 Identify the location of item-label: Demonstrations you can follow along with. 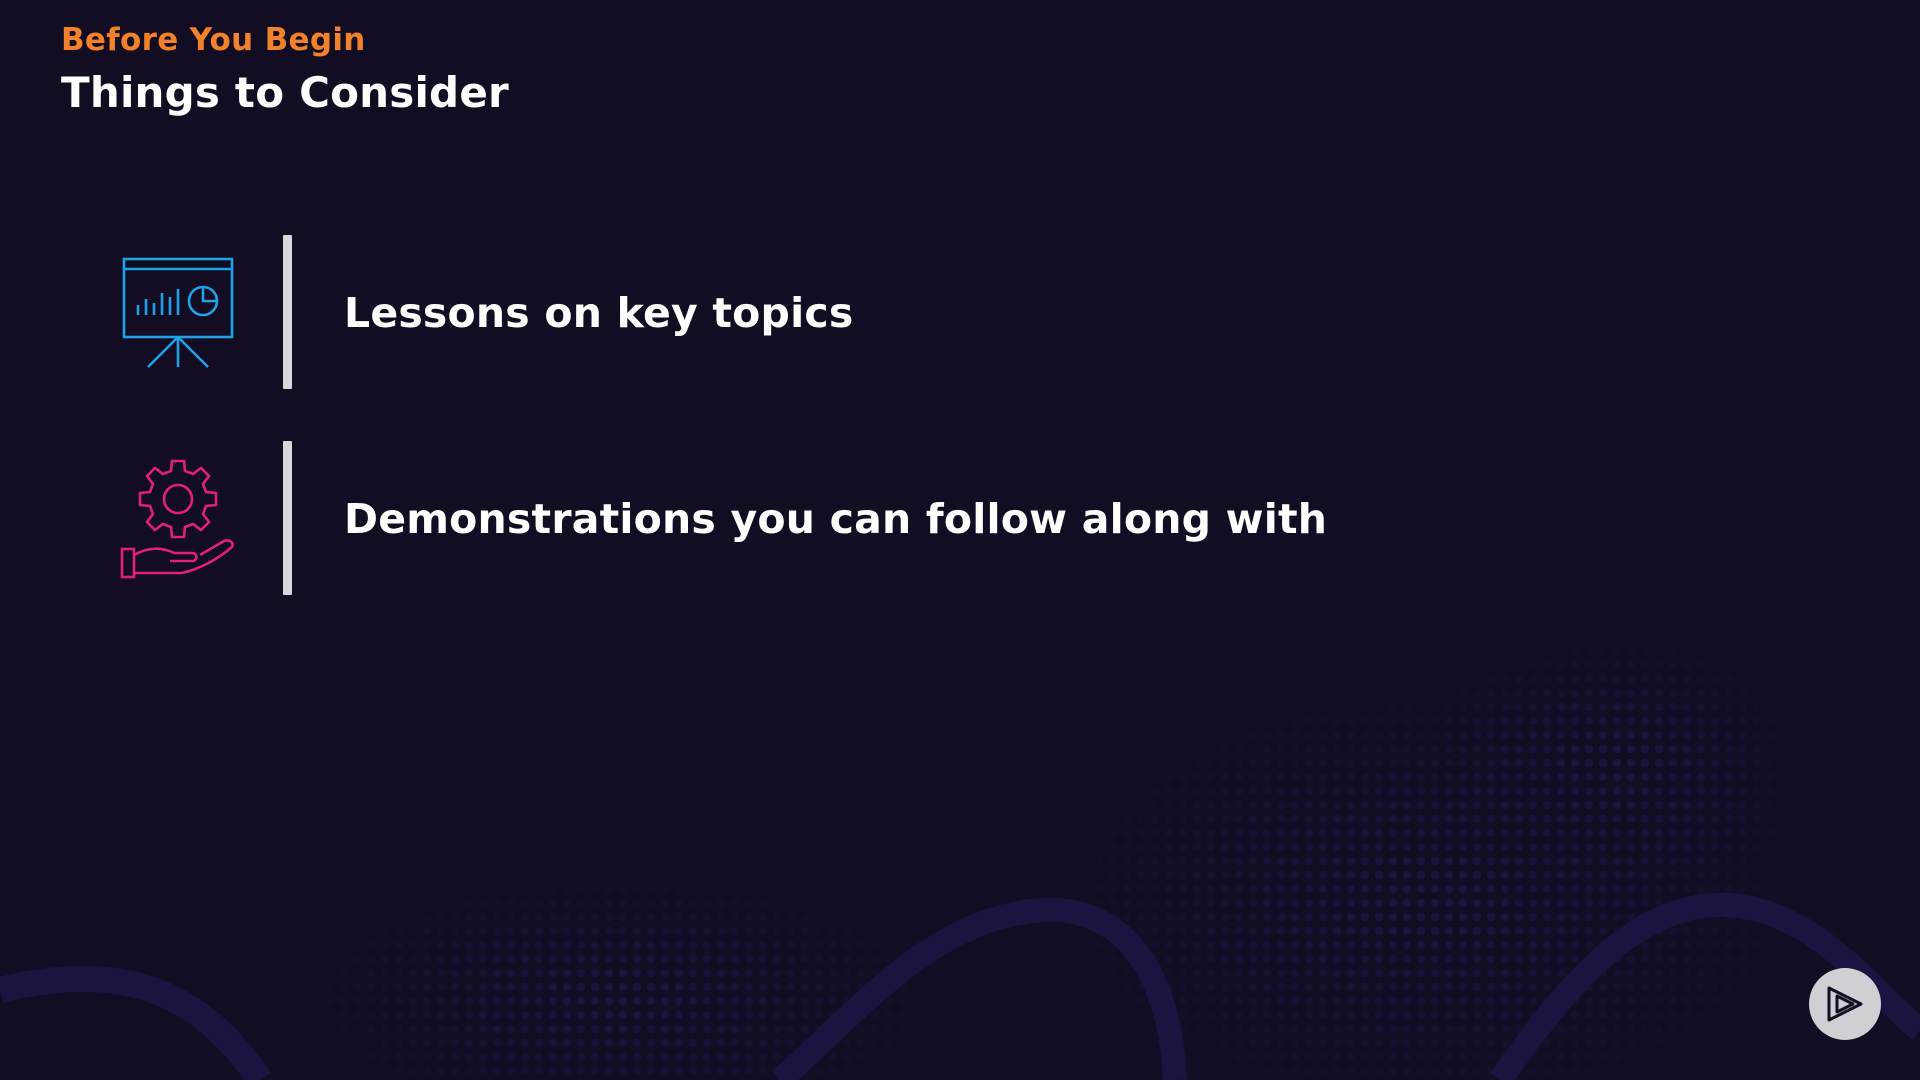
(836, 519).